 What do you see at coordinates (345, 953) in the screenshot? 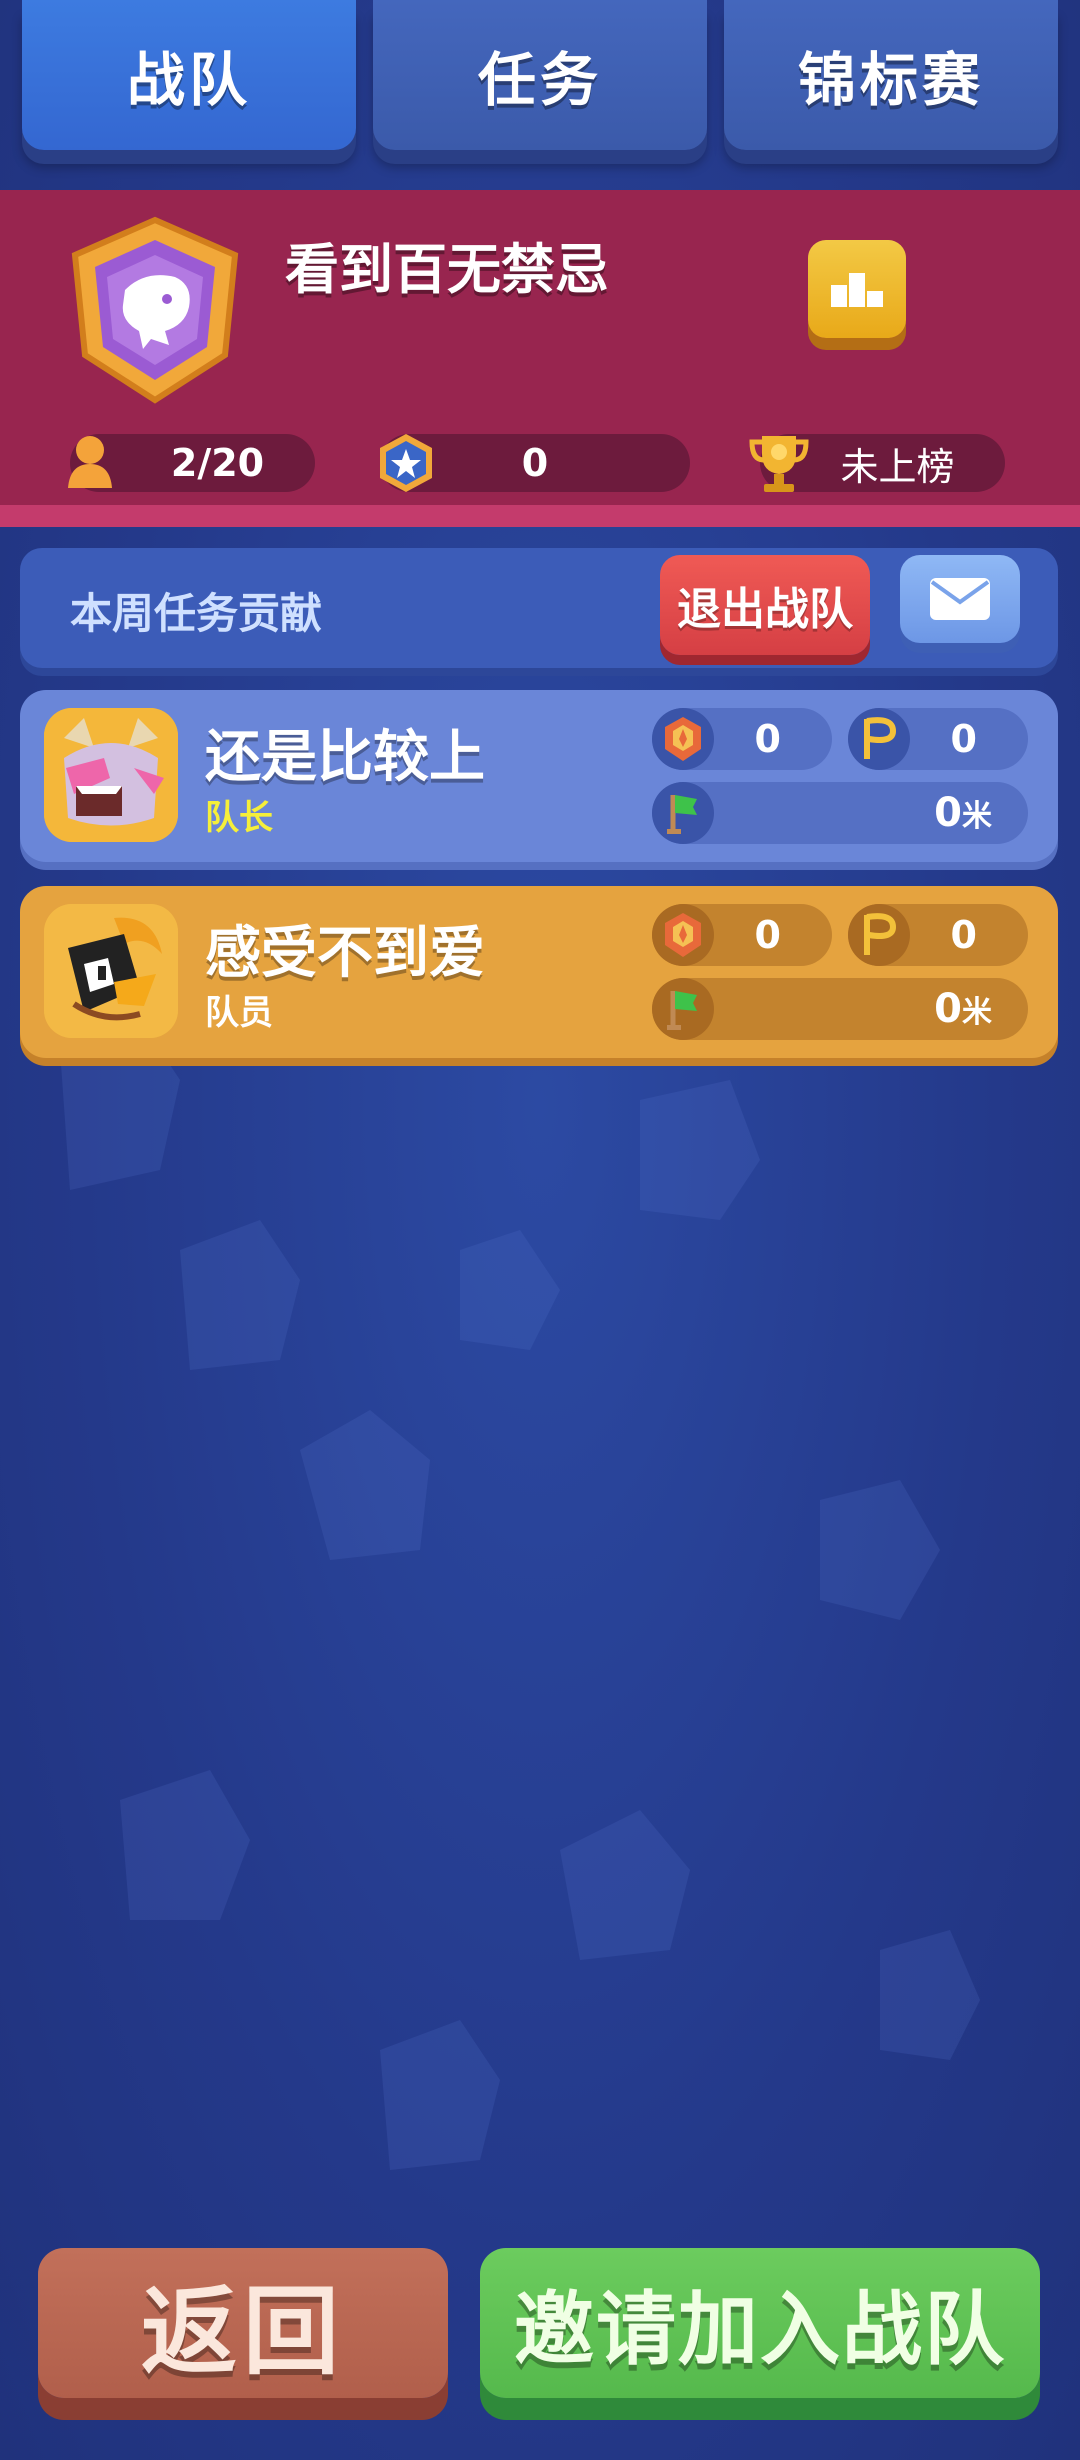
I see `member-name: 感受不到爱` at bounding box center [345, 953].